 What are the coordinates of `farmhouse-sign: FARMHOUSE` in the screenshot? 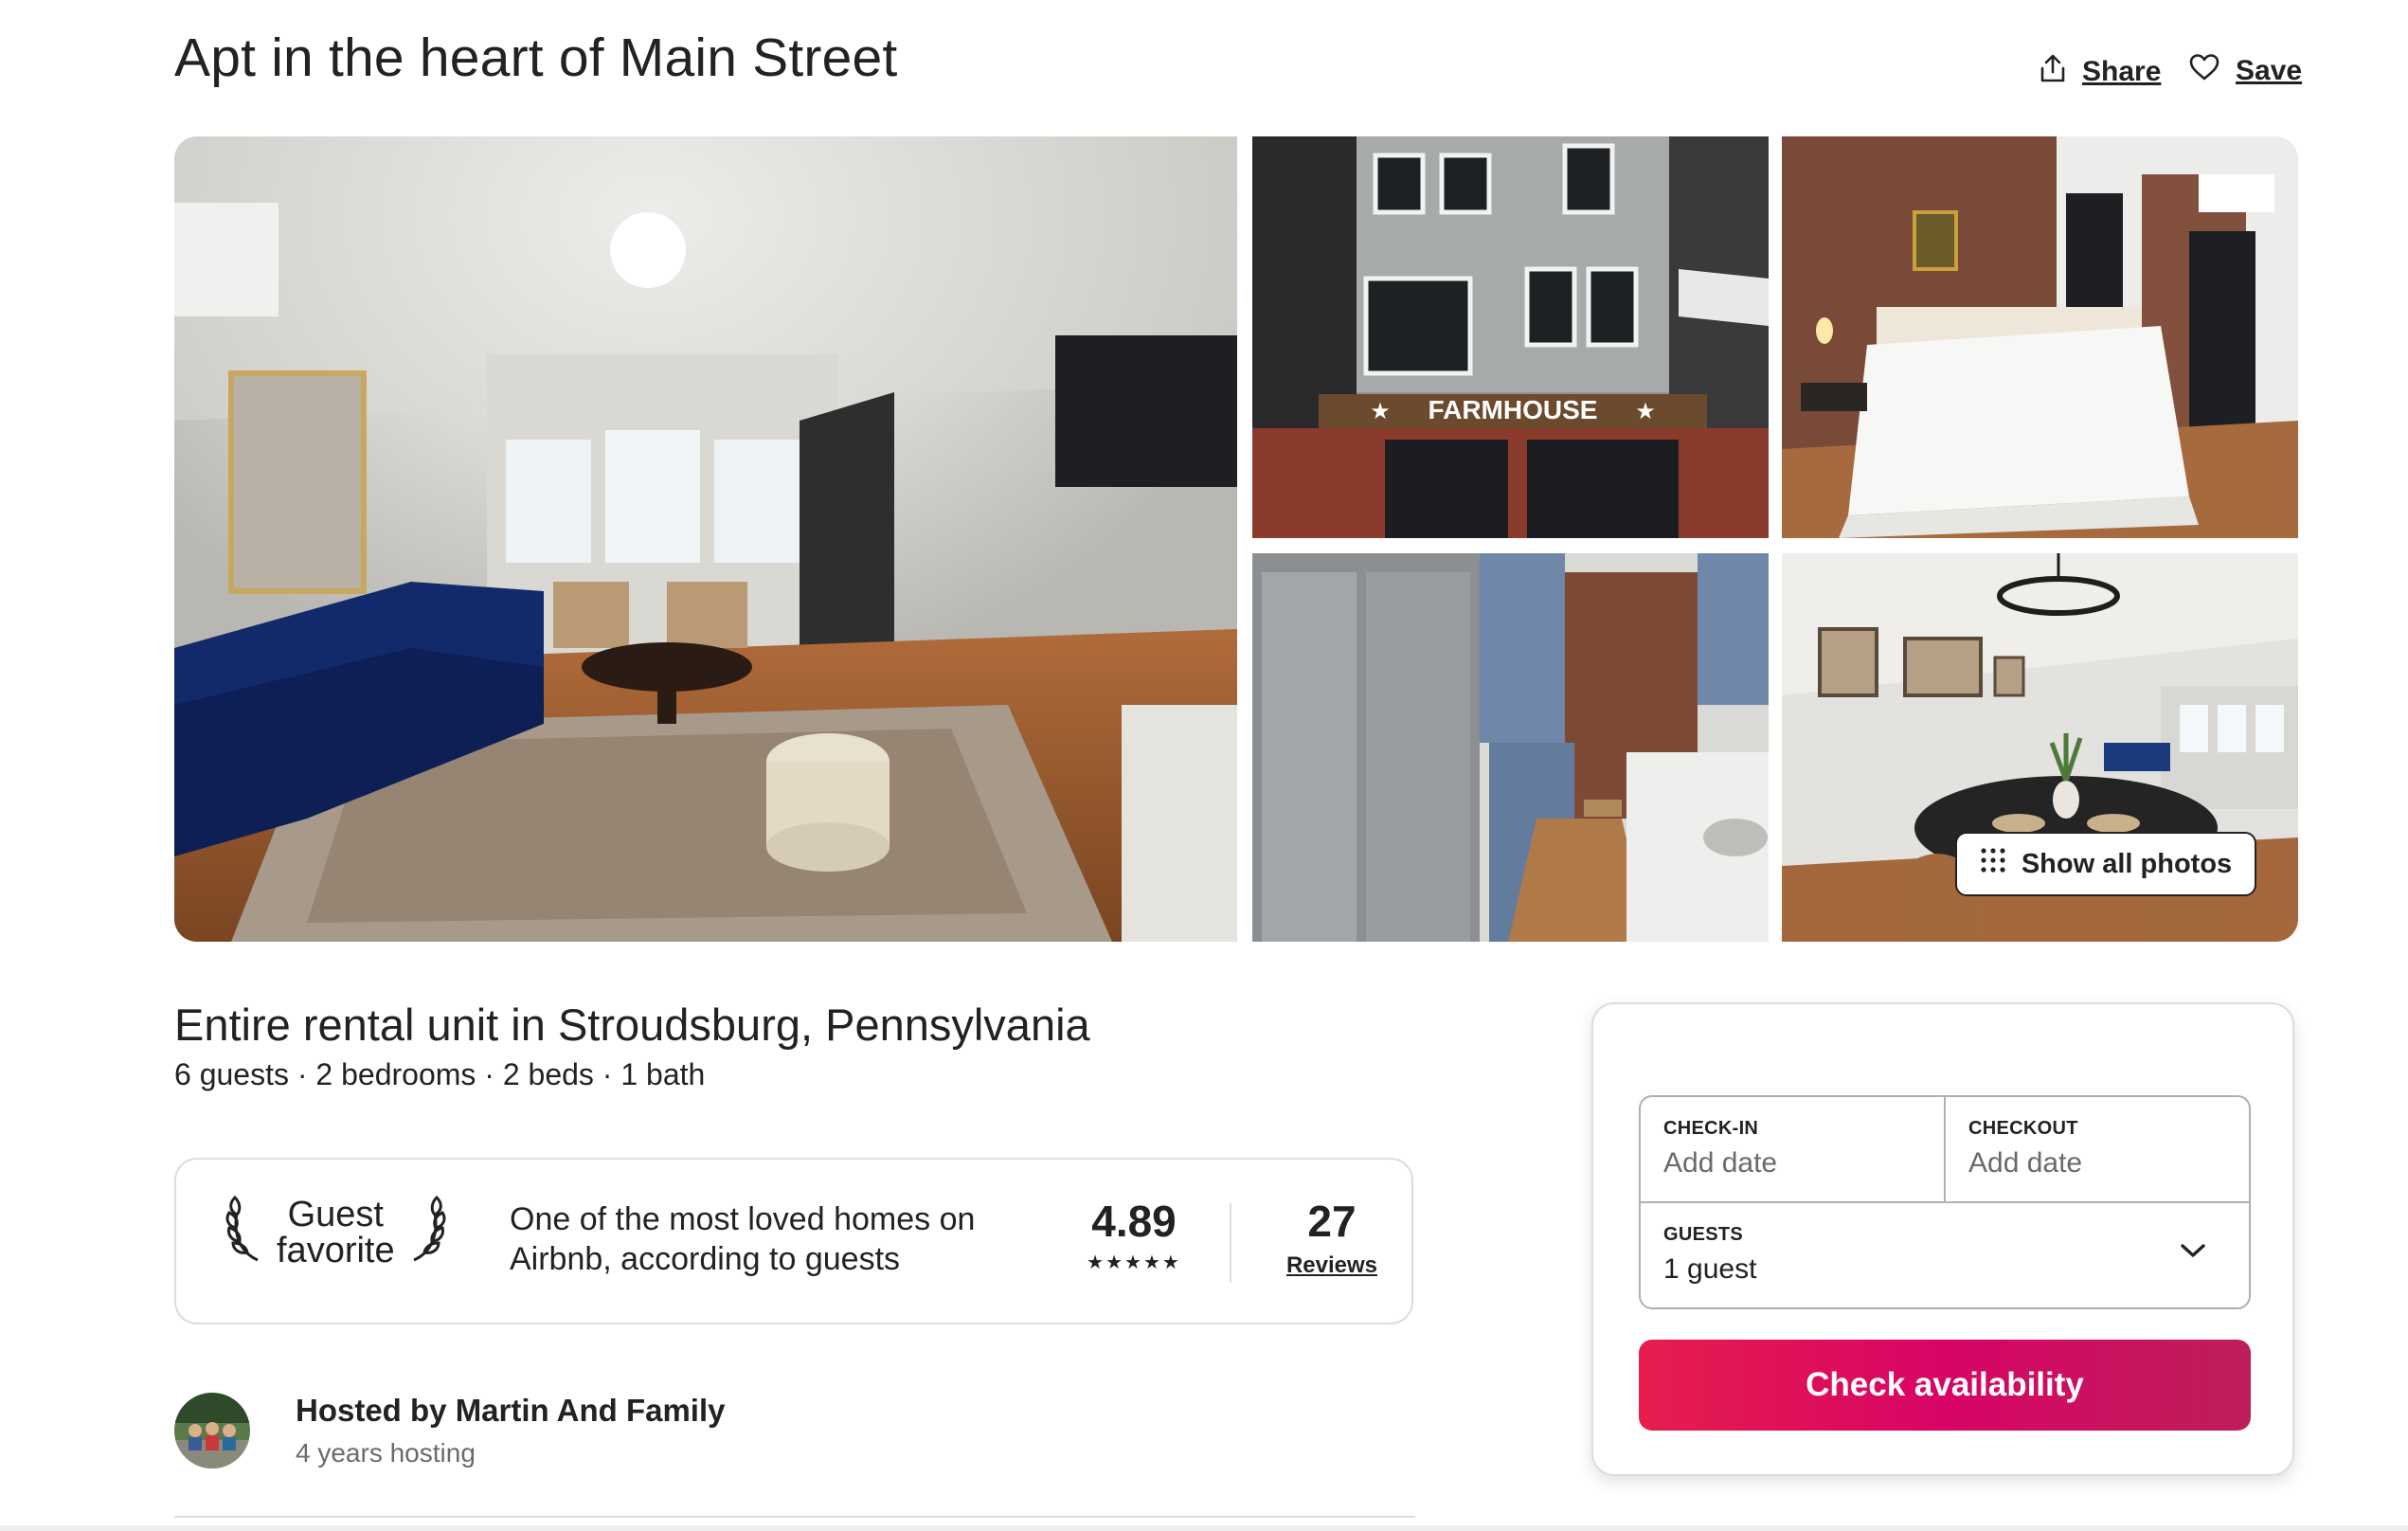 It's located at (1513, 409).